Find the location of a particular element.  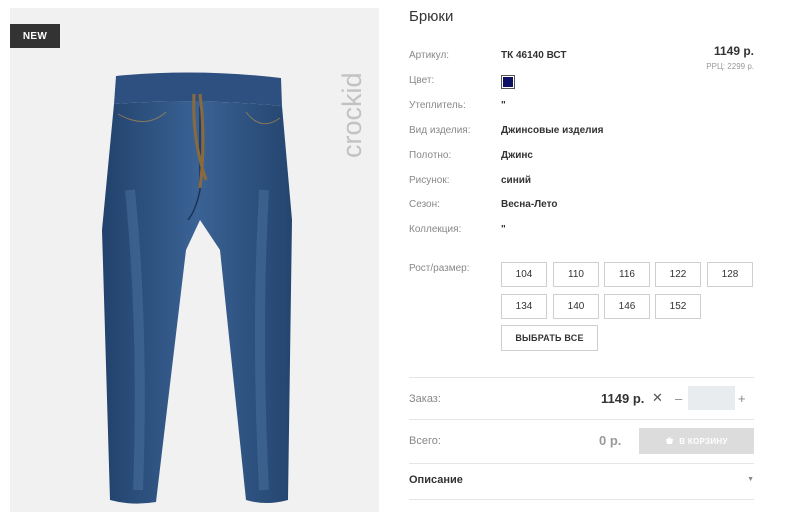

color-swatch is located at coordinates (508, 82).